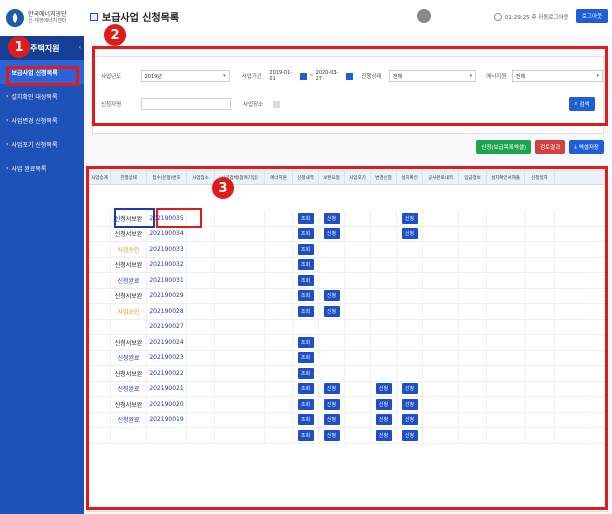 The height and width of the screenshot is (514, 612). I want to click on app-number-link: 202190019, so click(167, 419).